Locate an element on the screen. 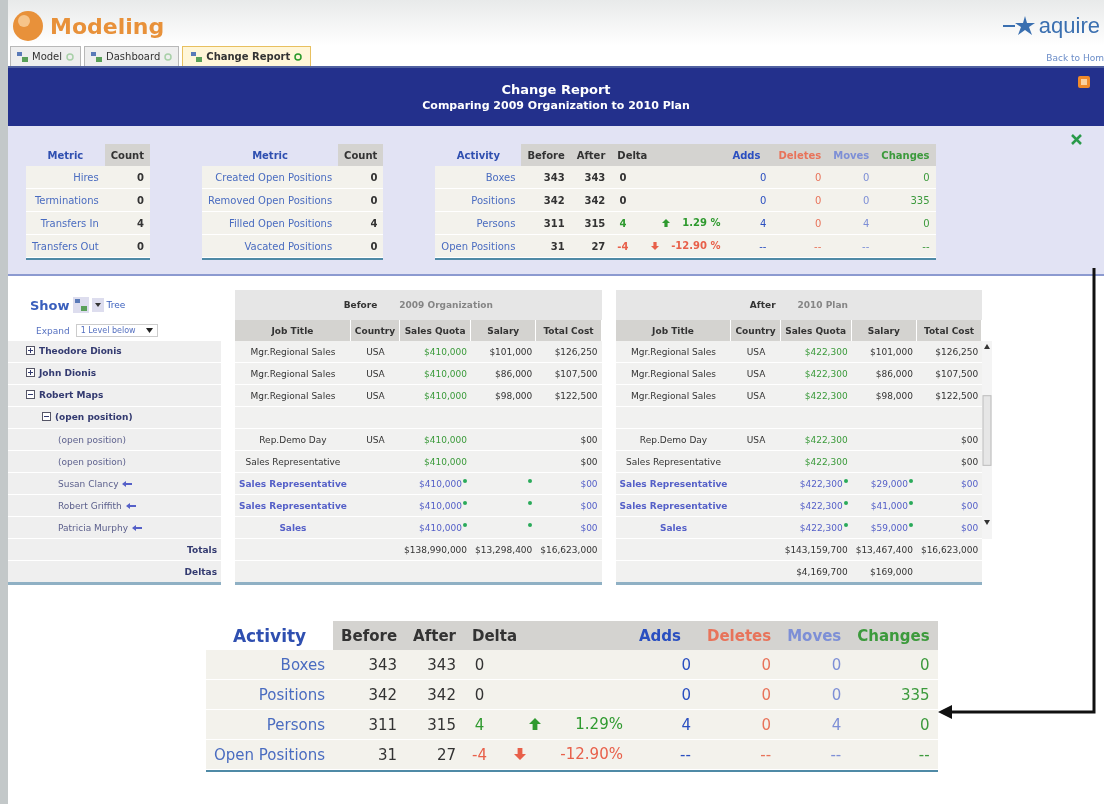 This screenshot has height=804, width=1104. percent-change: -12.90 % is located at coordinates (696, 246).